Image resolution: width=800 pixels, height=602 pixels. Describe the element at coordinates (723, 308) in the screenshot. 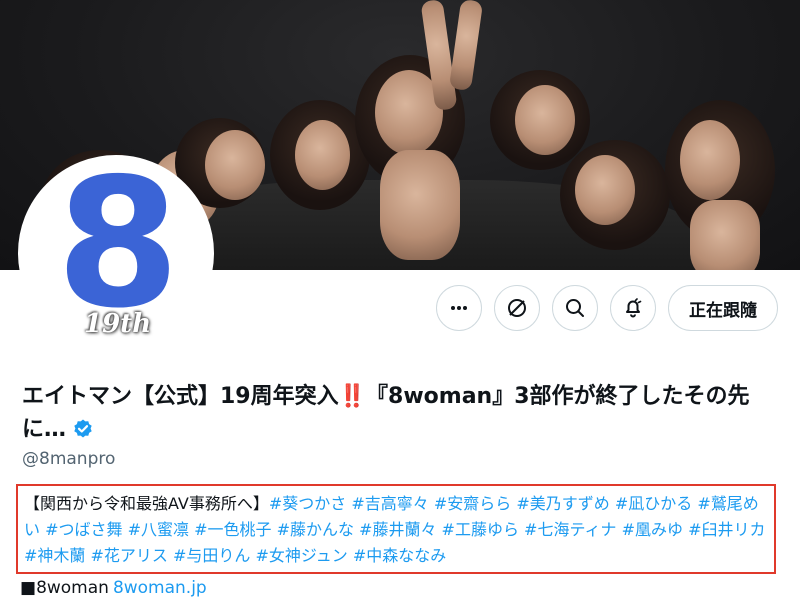

I see `following-button: 正在跟隨` at that location.